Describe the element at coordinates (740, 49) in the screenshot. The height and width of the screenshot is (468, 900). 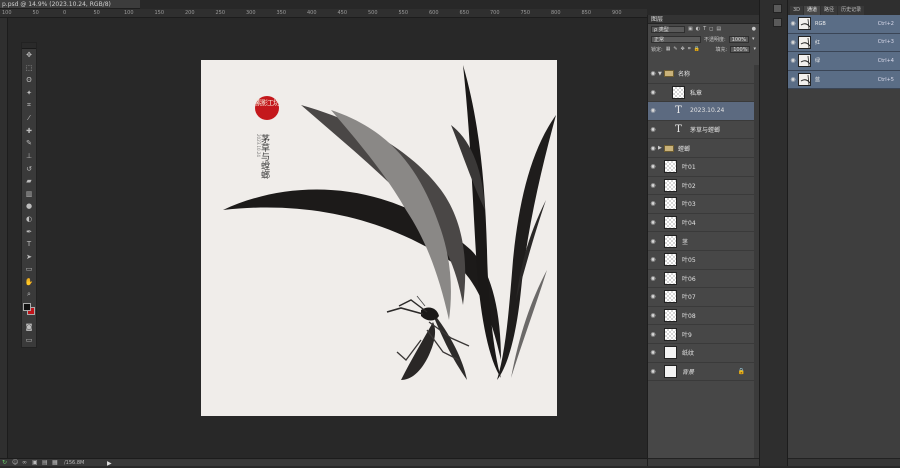
I see `fill-input: 100%` at that location.